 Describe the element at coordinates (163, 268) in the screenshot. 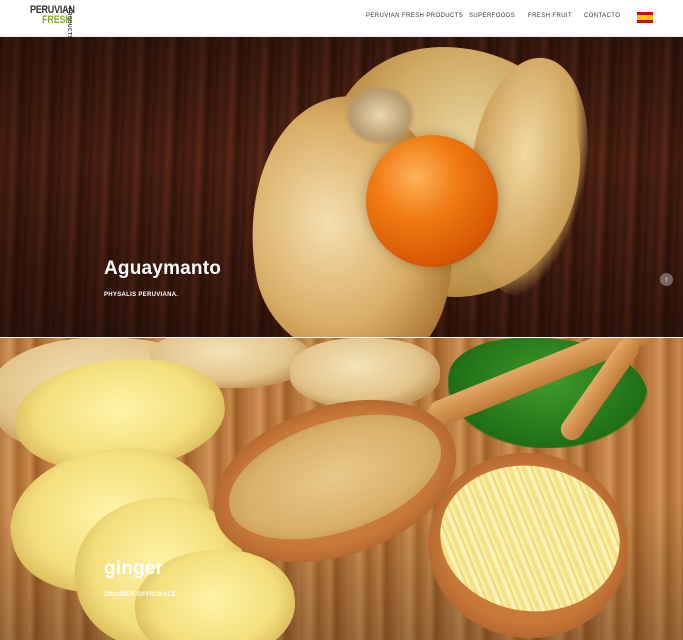

I see `slide-title: Aguaymanto` at that location.